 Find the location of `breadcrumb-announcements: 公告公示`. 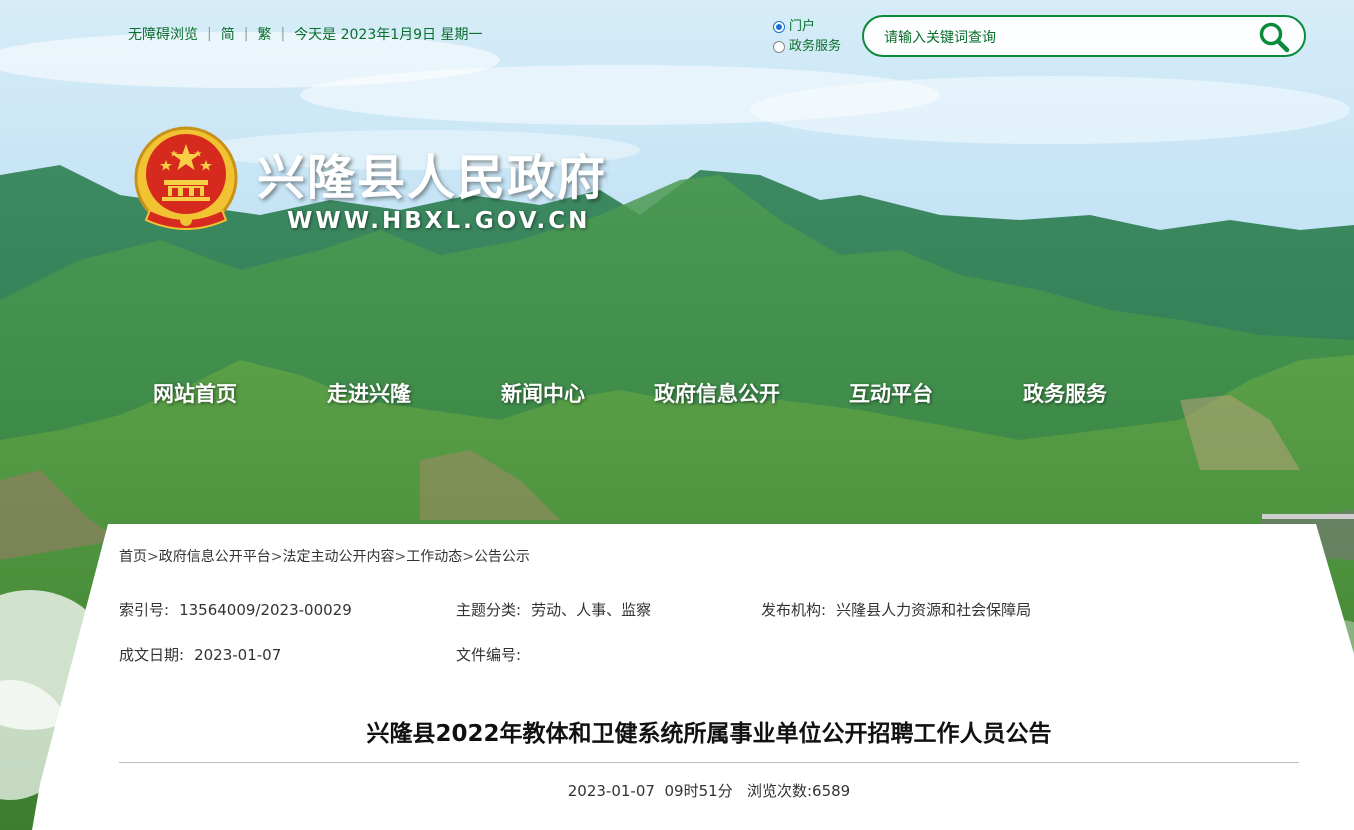

breadcrumb-announcements: 公告公示 is located at coordinates (502, 557).